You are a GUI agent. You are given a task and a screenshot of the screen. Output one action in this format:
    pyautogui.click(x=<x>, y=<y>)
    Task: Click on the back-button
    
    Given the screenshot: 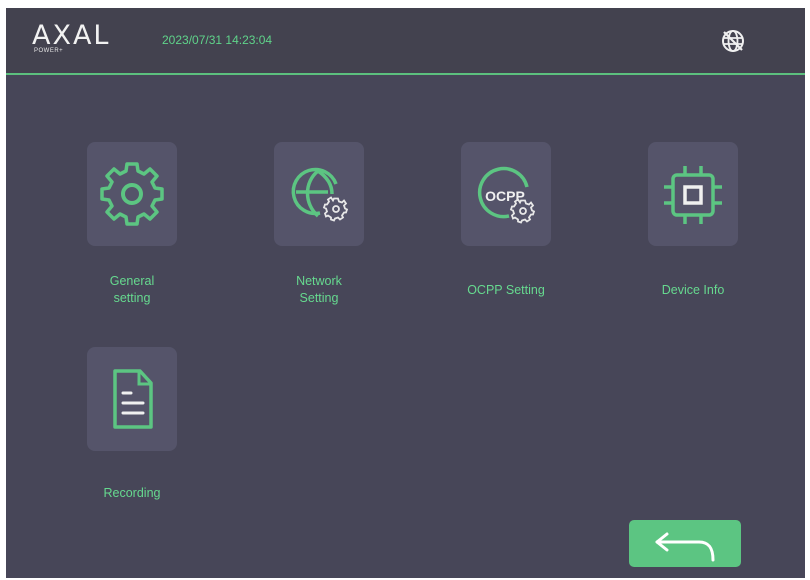 What is the action you would take?
    pyautogui.click(x=685, y=543)
    